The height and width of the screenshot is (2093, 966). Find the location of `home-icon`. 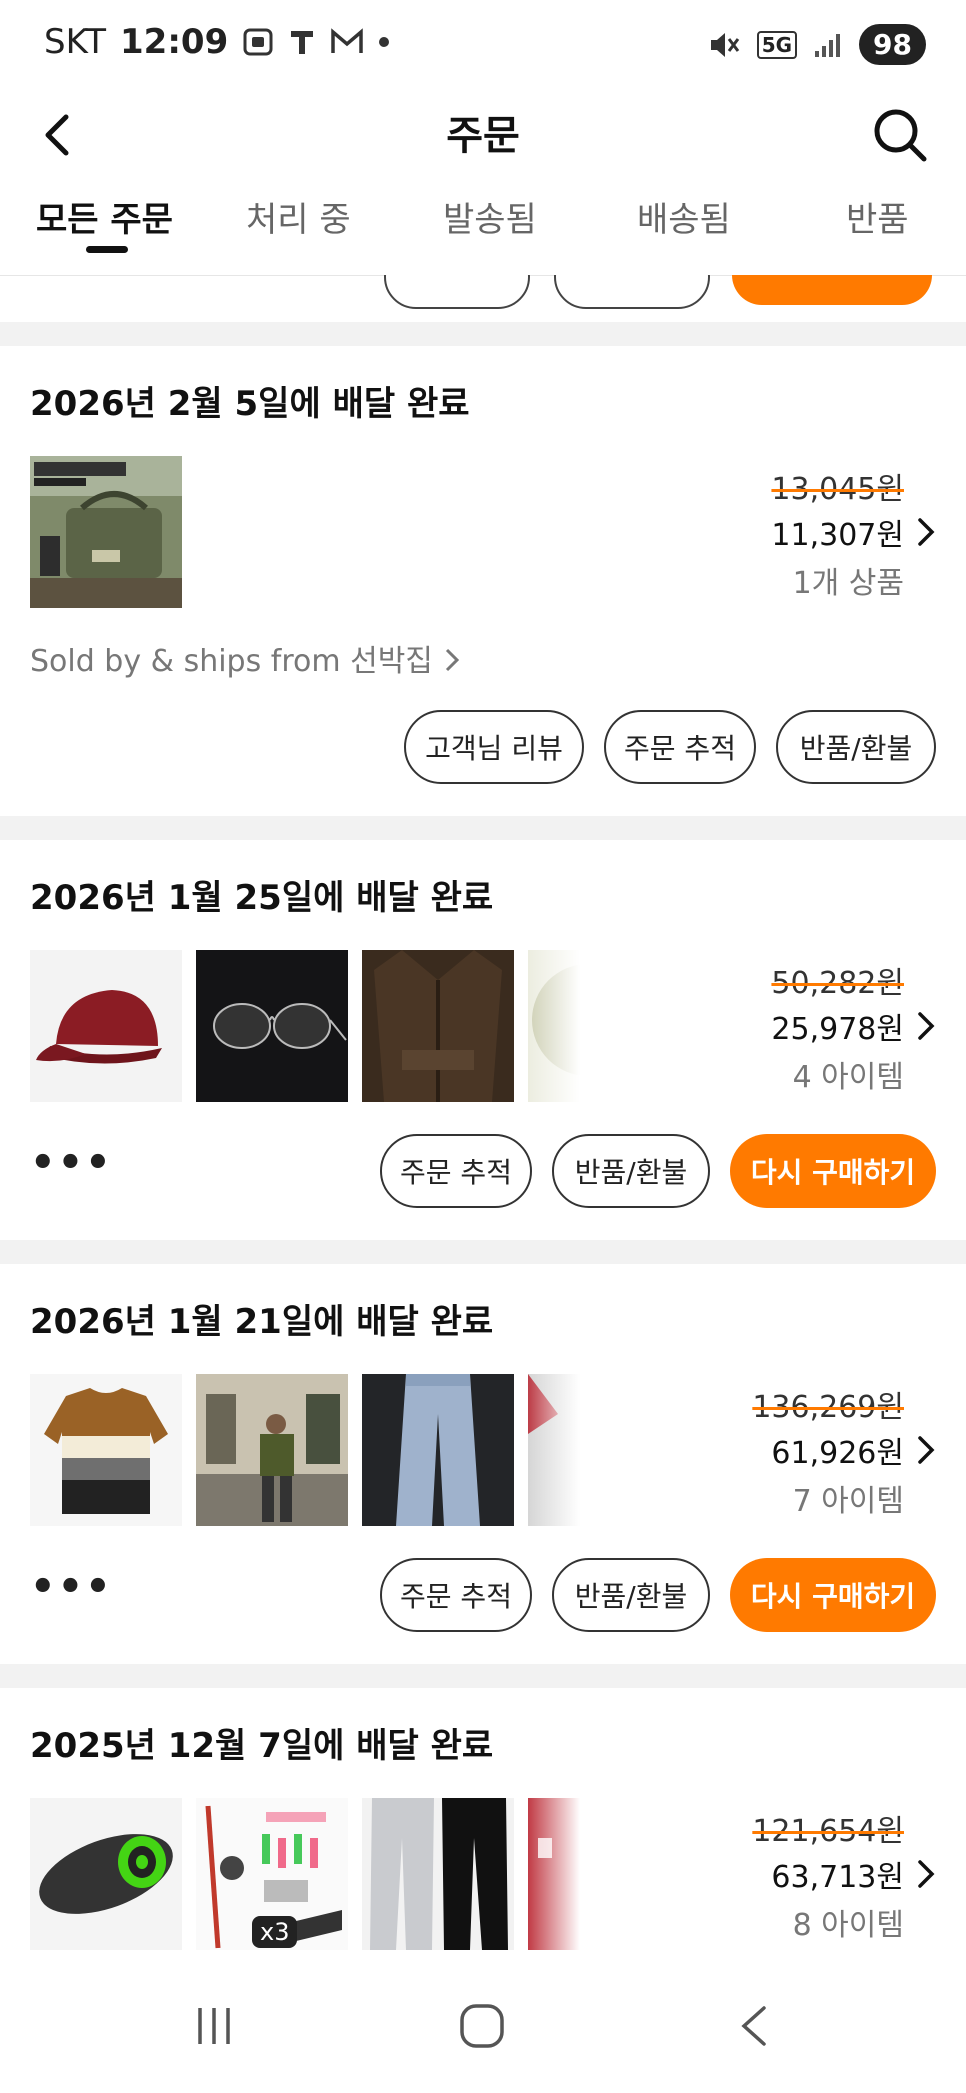

home-icon is located at coordinates (482, 2026).